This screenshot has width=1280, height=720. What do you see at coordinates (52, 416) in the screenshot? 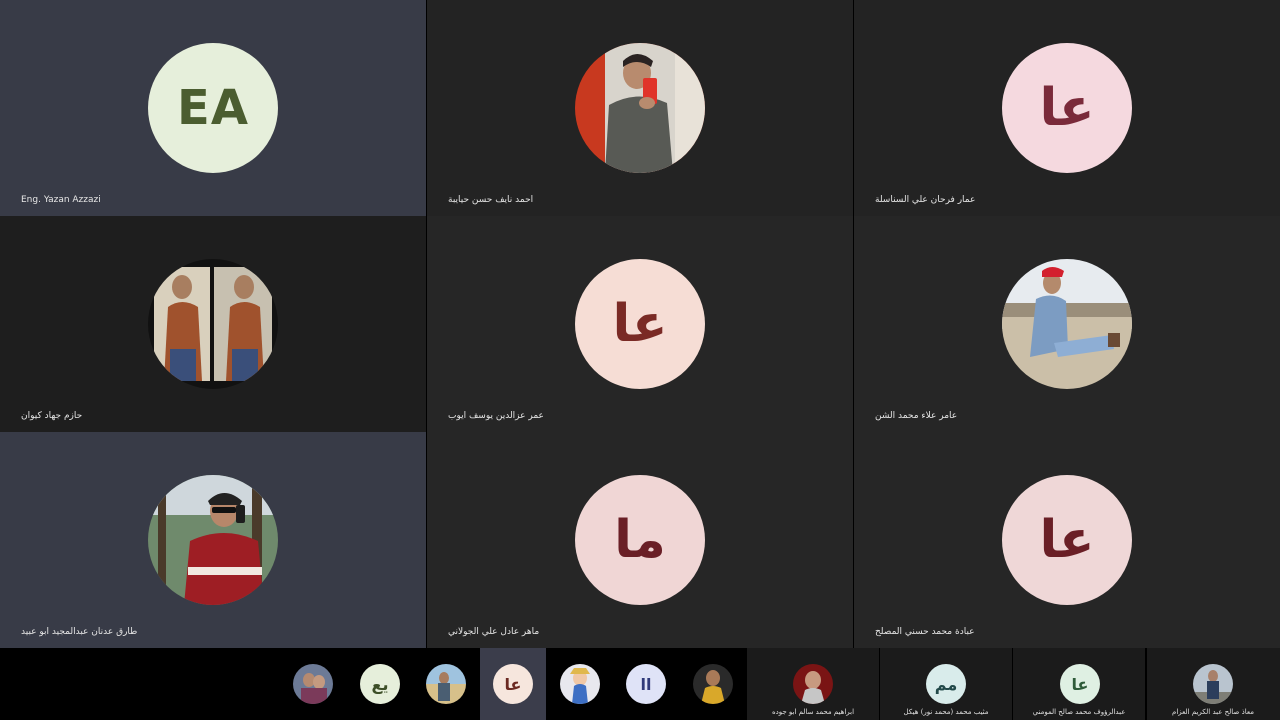
I see `participant-name: حازم جهاد كيوان` at bounding box center [52, 416].